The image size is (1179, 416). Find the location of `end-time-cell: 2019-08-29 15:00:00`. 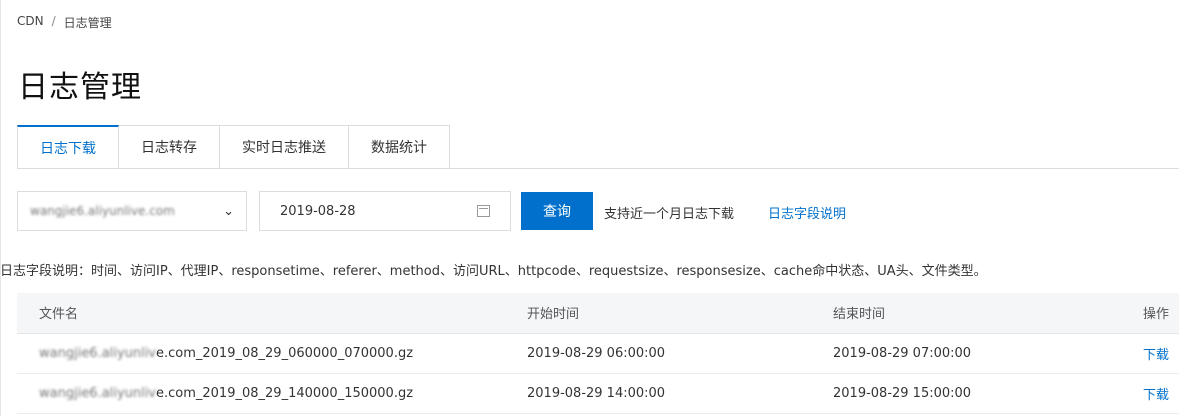

end-time-cell: 2019-08-29 15:00:00 is located at coordinates (975, 393).